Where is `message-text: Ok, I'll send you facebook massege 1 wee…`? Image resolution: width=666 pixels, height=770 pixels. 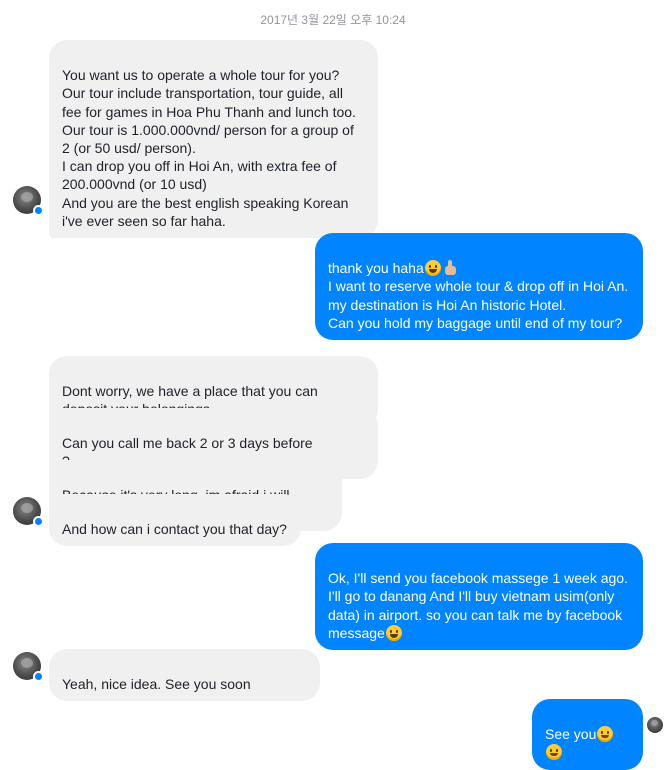 message-text: Ok, I'll send you facebook massege 1 wee… is located at coordinates (478, 605).